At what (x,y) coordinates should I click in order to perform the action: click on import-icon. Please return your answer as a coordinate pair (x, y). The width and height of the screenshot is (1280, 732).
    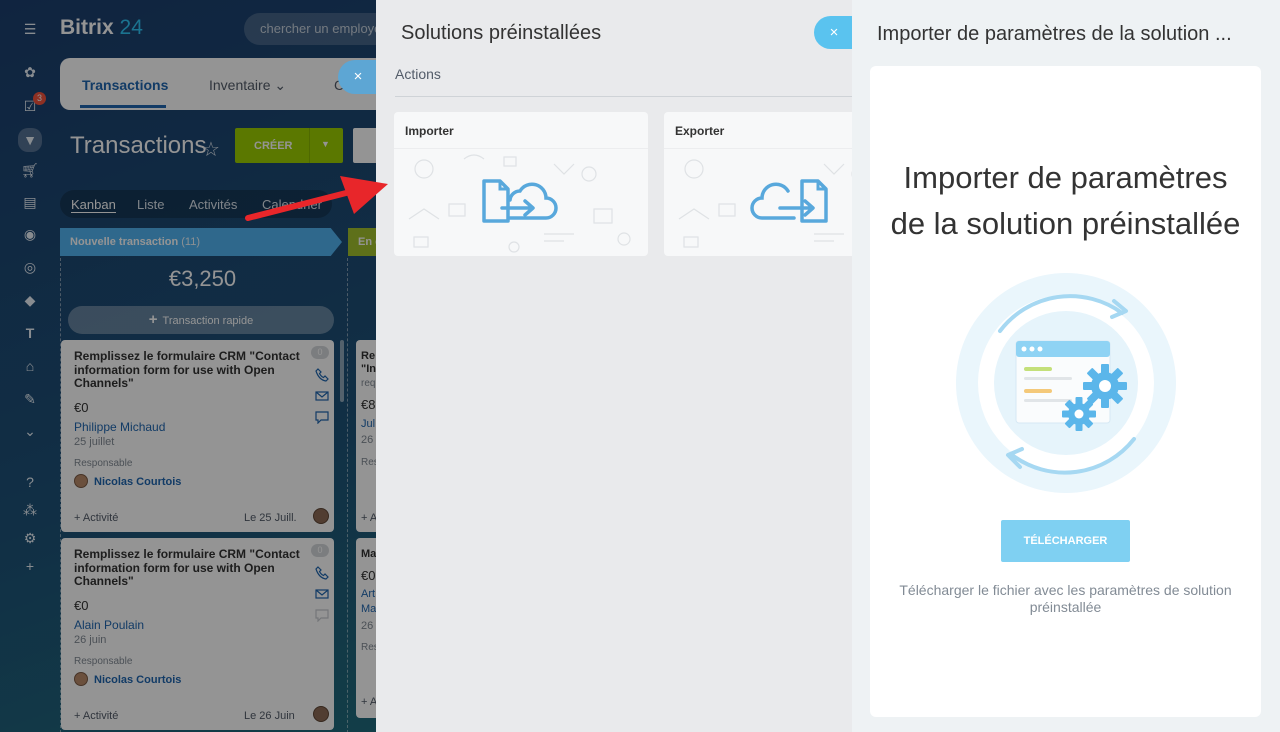
    Looking at the image, I should click on (520, 201).